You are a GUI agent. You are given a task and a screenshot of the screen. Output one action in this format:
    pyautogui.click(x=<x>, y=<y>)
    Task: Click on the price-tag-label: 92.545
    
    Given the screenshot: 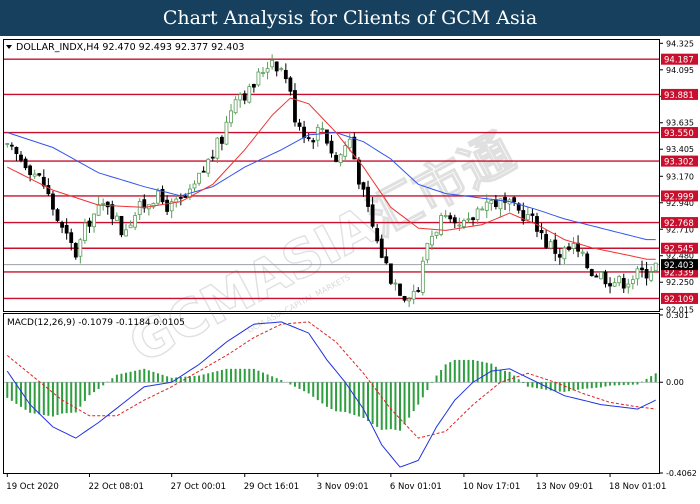 What is the action you would take?
    pyautogui.click(x=679, y=250)
    